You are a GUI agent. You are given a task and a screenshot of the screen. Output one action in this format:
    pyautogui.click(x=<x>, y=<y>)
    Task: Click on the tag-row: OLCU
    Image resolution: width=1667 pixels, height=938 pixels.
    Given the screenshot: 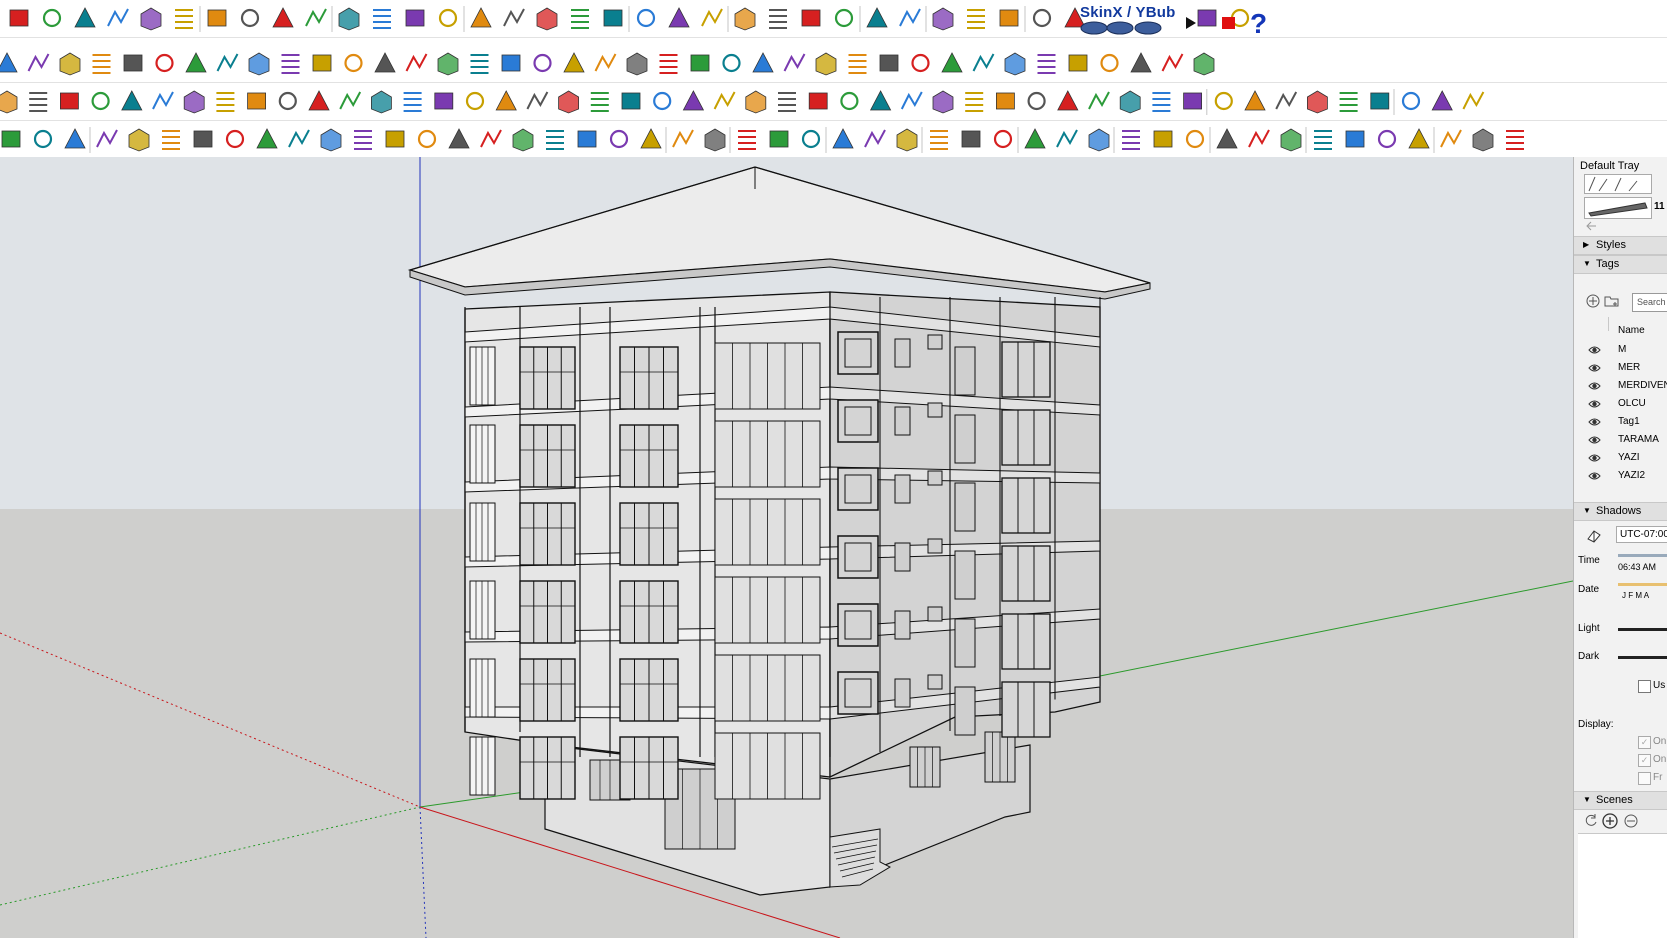 What is the action you would take?
    pyautogui.click(x=1620, y=404)
    